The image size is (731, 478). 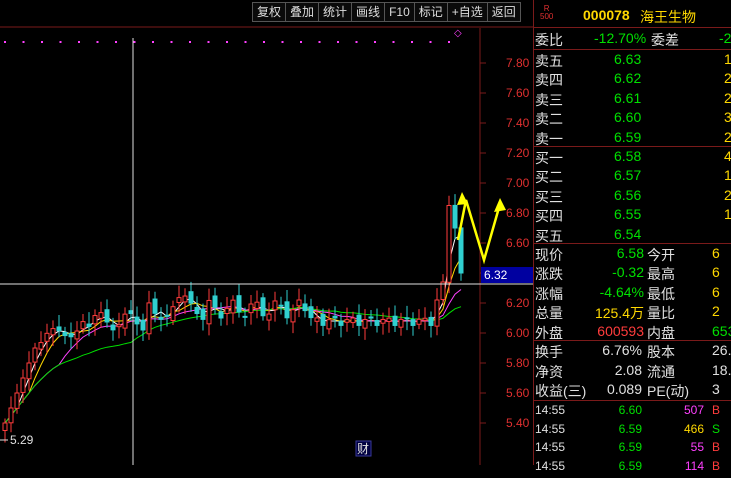 What do you see at coordinates (619, 313) in the screenshot?
I see `stat-value: 125.4万` at bounding box center [619, 313].